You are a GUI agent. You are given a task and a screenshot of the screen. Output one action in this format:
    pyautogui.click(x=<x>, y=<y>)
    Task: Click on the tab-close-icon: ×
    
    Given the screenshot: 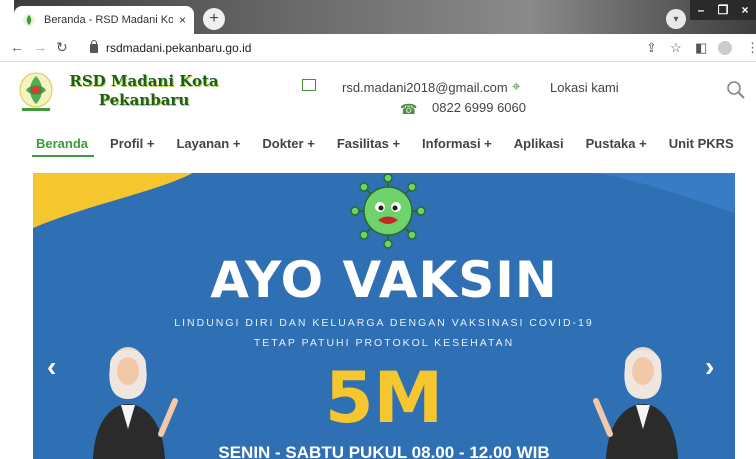 What is the action you would take?
    pyautogui.click(x=182, y=20)
    